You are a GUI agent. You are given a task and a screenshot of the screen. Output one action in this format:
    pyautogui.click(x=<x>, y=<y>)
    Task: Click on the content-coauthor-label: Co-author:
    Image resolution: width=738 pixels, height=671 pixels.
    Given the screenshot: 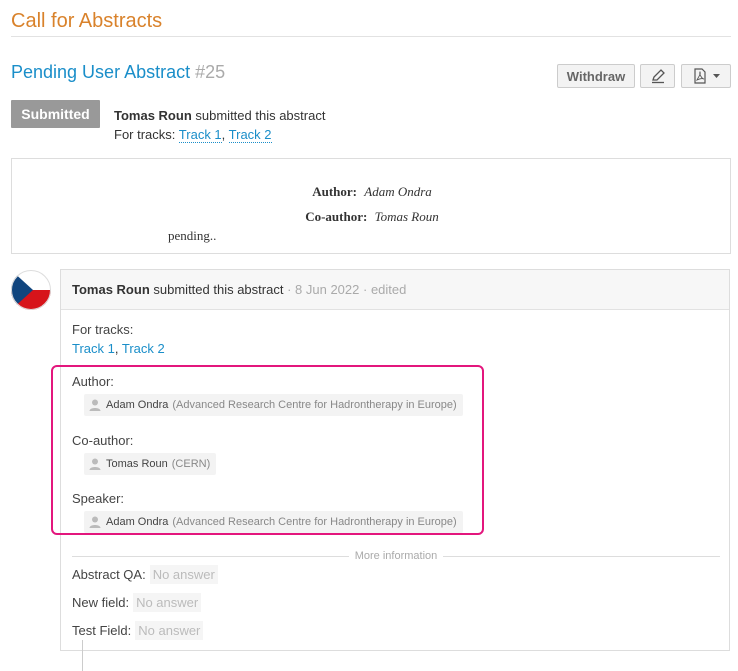 What is the action you would take?
    pyautogui.click(x=336, y=216)
    